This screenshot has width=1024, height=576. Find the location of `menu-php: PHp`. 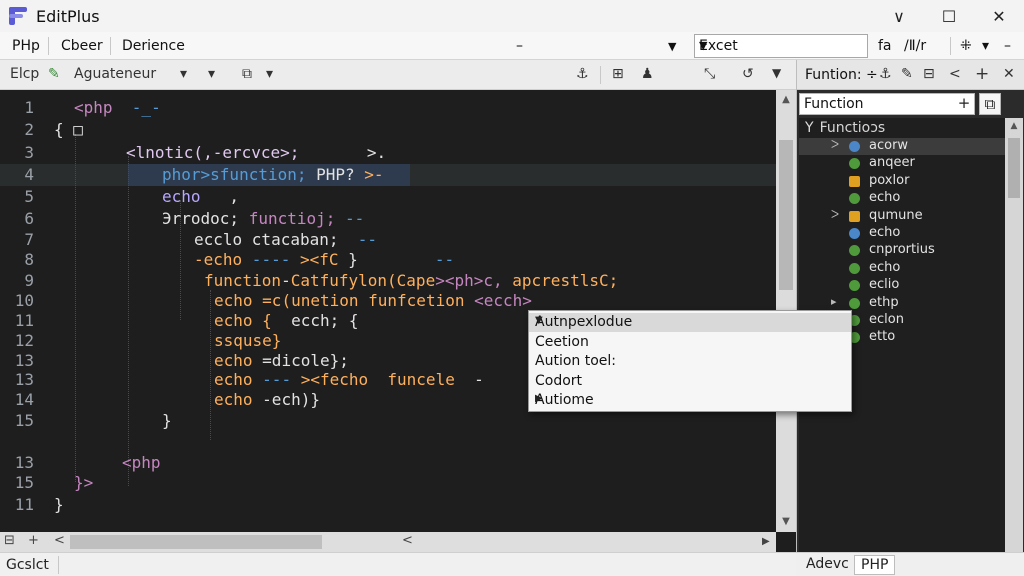

menu-php: PHp is located at coordinates (26, 46).